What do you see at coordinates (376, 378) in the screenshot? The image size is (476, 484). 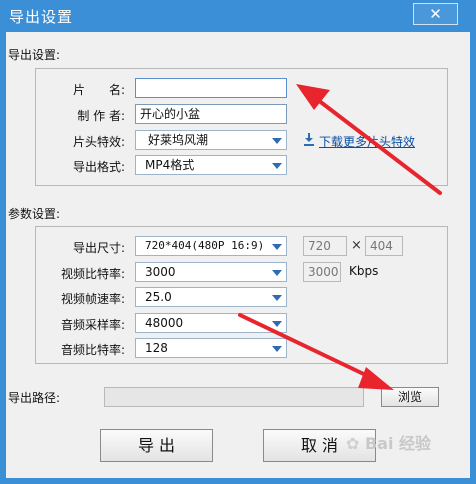 I see `annotation-arrowhead-browse` at bounding box center [376, 378].